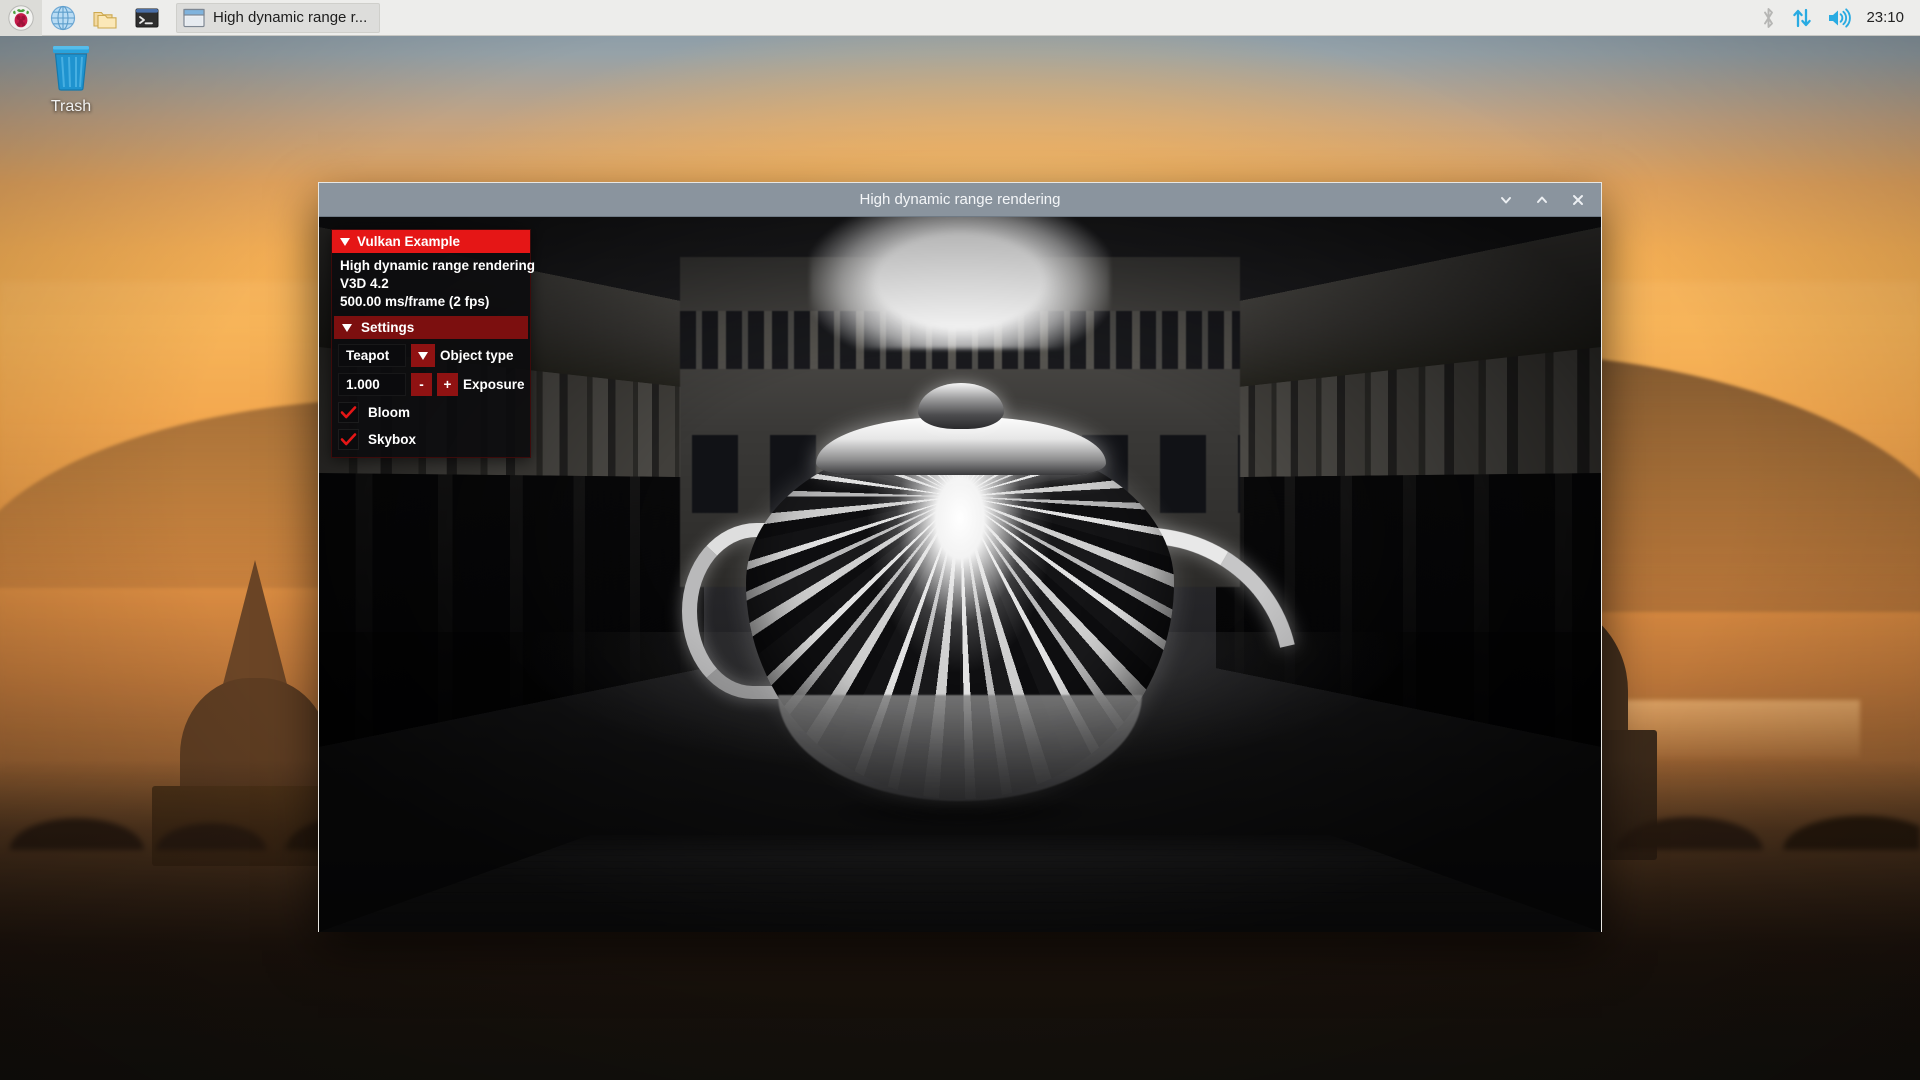 This screenshot has width=1920, height=1080. What do you see at coordinates (960, 18) in the screenshot?
I see `taskbar: High dynamic range r... 23:10` at bounding box center [960, 18].